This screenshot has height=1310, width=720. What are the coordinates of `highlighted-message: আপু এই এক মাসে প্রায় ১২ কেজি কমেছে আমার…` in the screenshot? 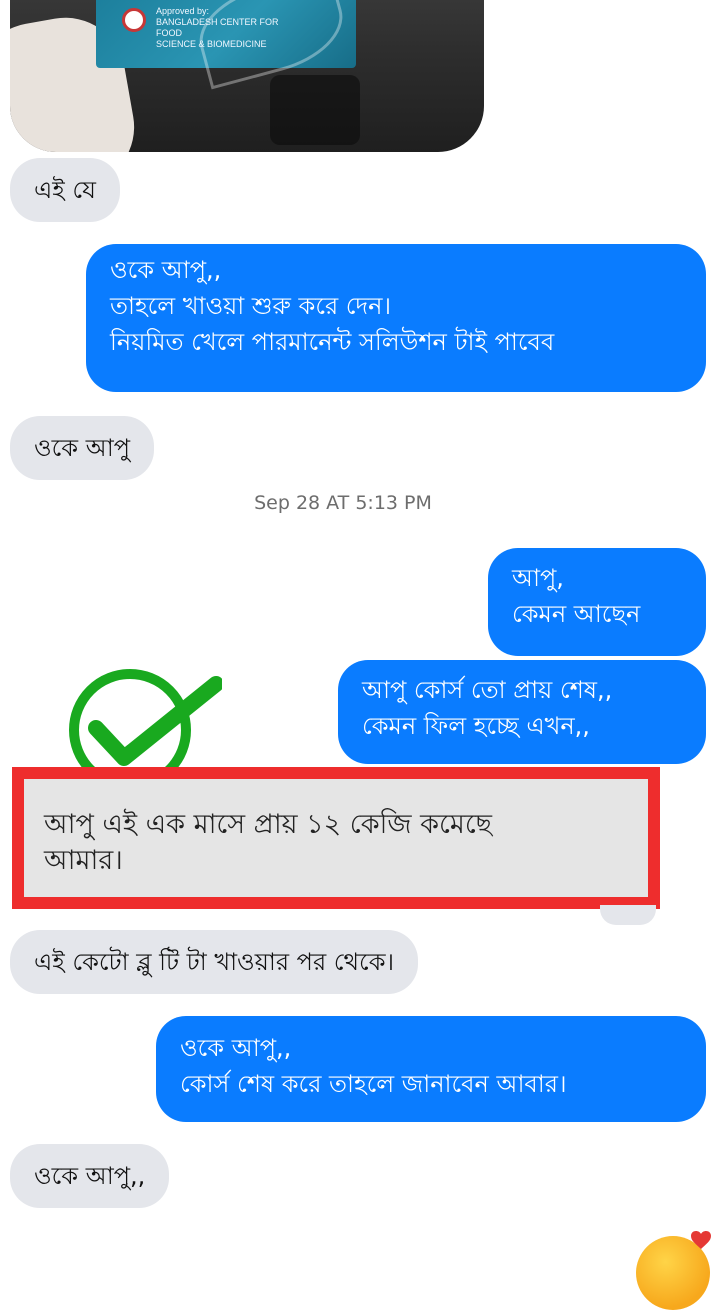 It's located at (336, 838).